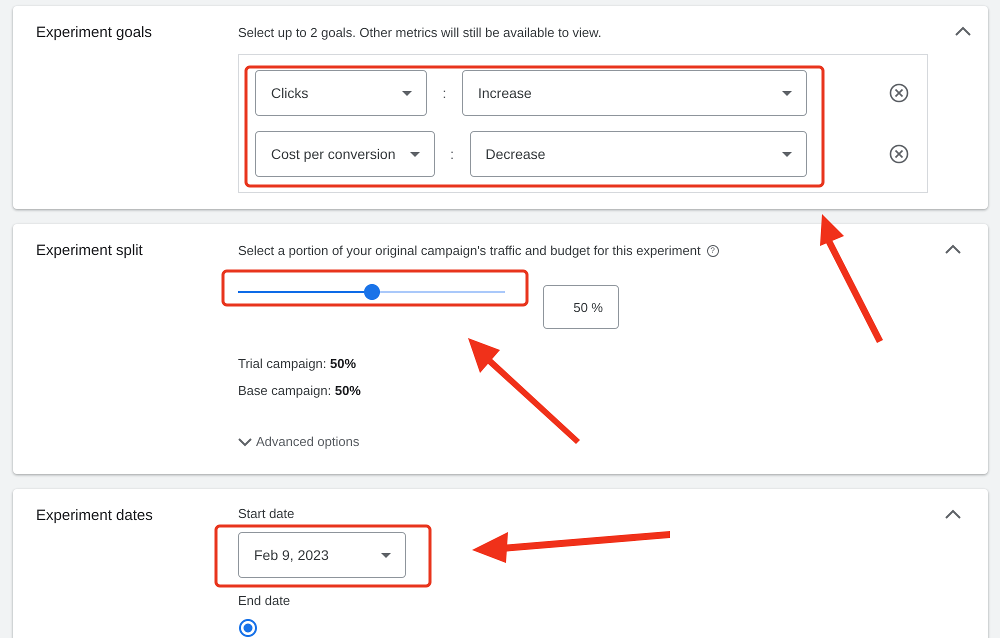  Describe the element at coordinates (581, 307) in the screenshot. I see `percent-field: 50 %` at that location.